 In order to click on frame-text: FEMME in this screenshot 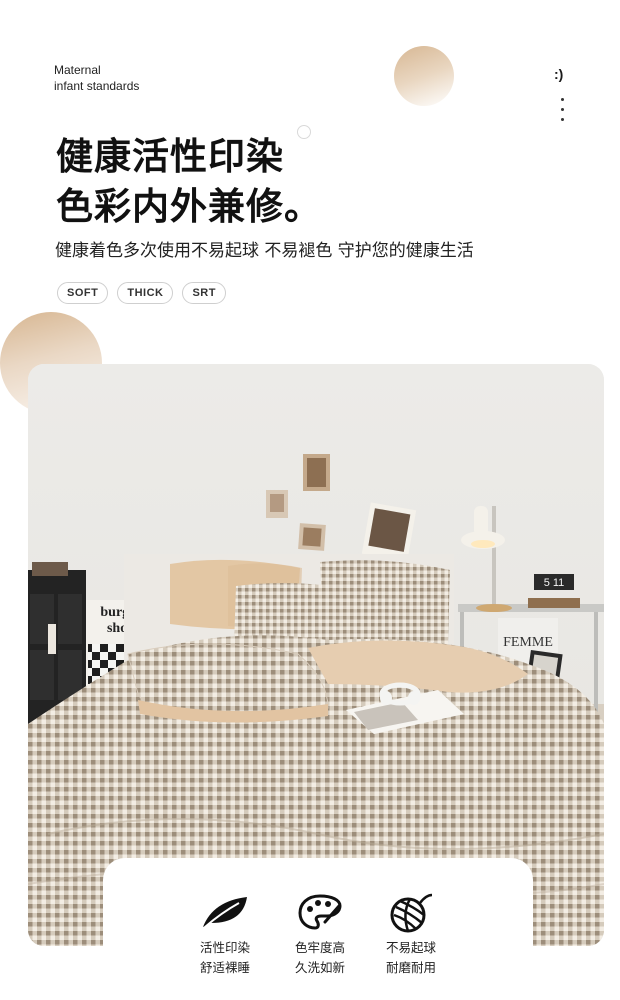, I will do `click(528, 642)`.